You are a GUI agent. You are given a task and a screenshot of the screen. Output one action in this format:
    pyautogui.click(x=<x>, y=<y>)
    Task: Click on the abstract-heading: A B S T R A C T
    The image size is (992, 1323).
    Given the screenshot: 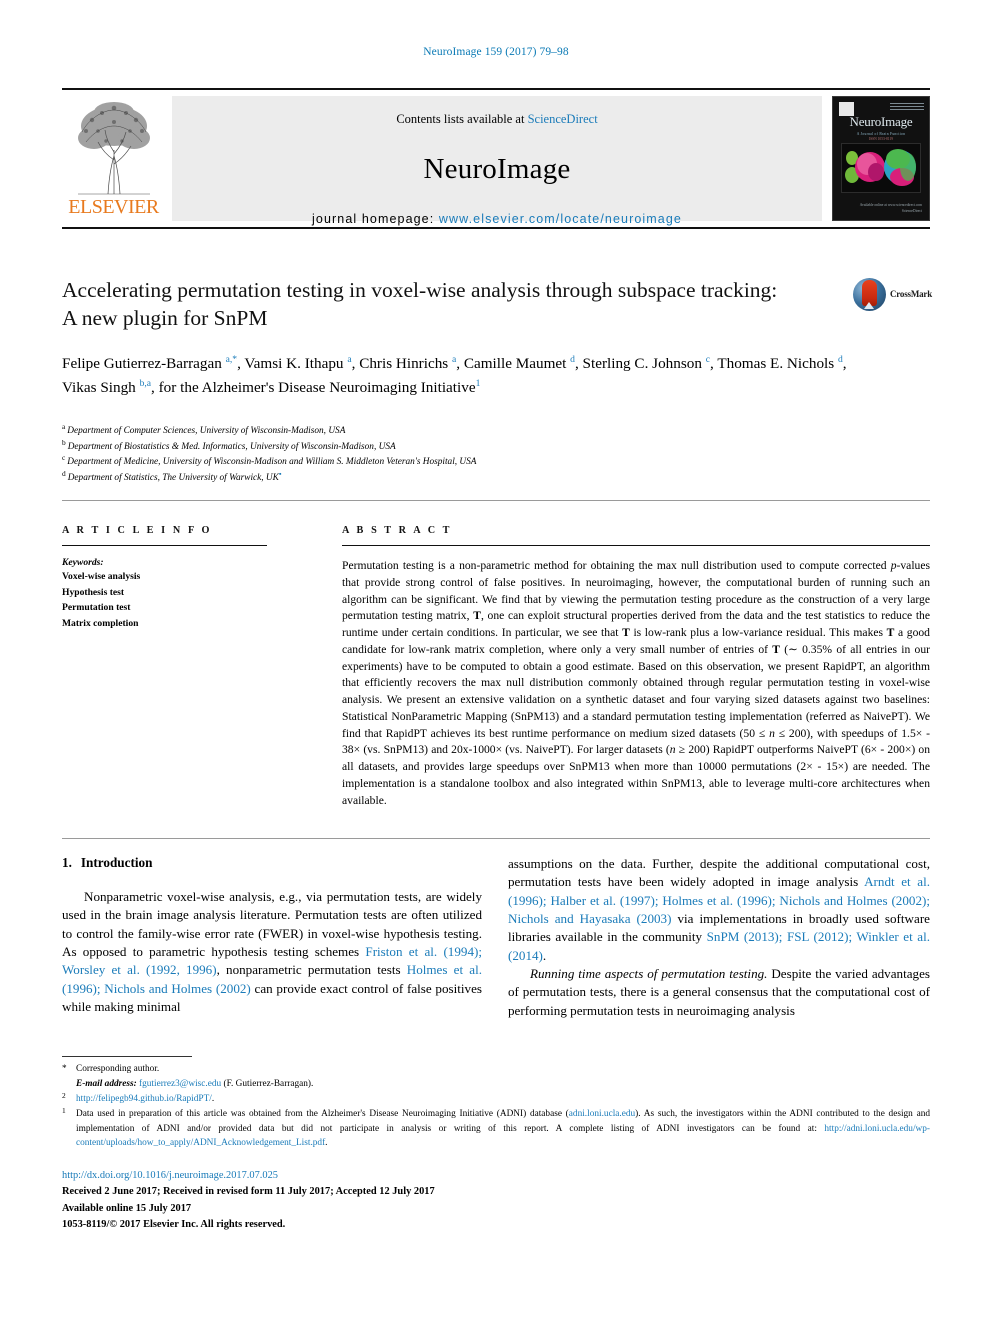 What is the action you would take?
    pyautogui.click(x=397, y=530)
    